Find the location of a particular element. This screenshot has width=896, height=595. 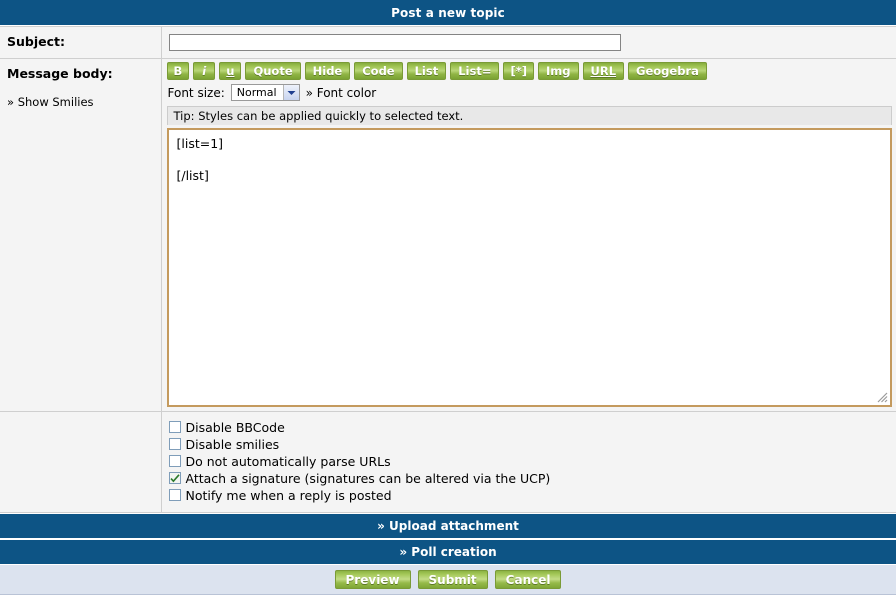

font-size-selected-value: Normal is located at coordinates (257, 92).